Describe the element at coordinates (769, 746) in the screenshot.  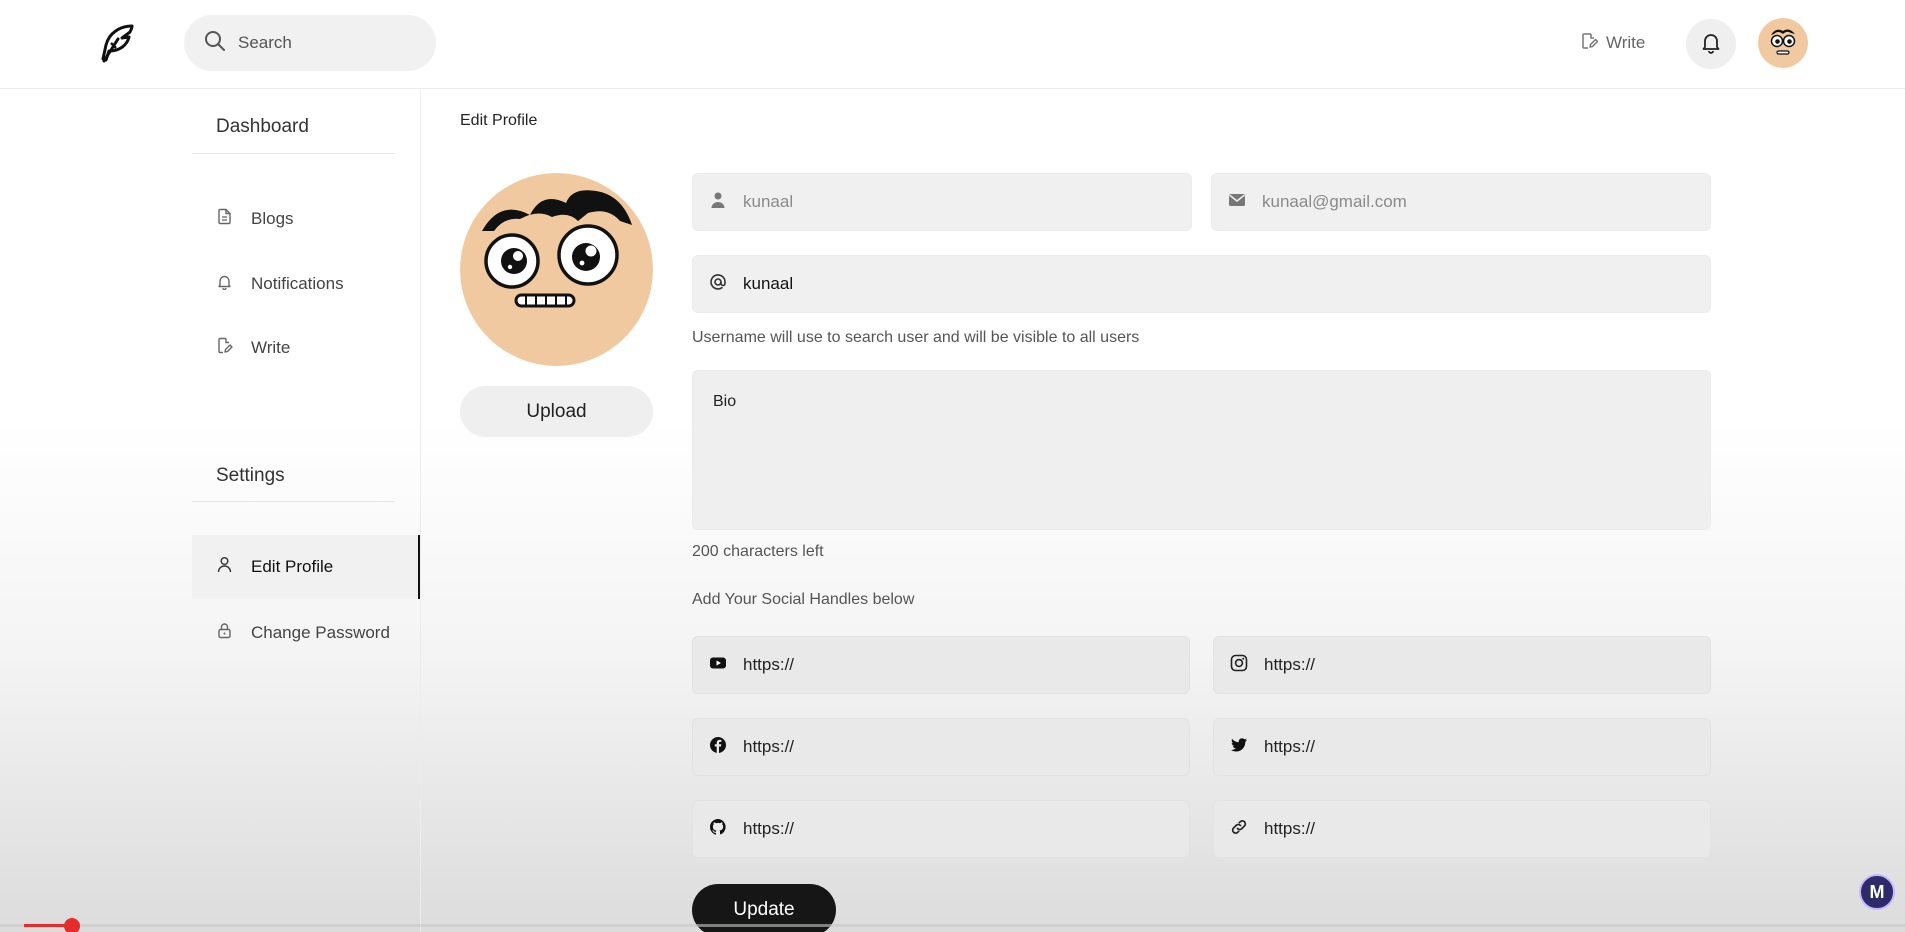
I see `facebook-value: https://` at that location.